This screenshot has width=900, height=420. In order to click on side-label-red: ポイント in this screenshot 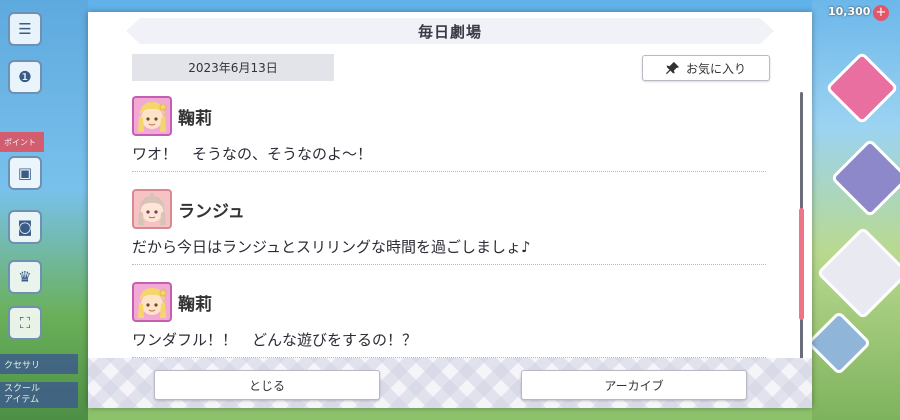, I will do `click(22, 142)`.